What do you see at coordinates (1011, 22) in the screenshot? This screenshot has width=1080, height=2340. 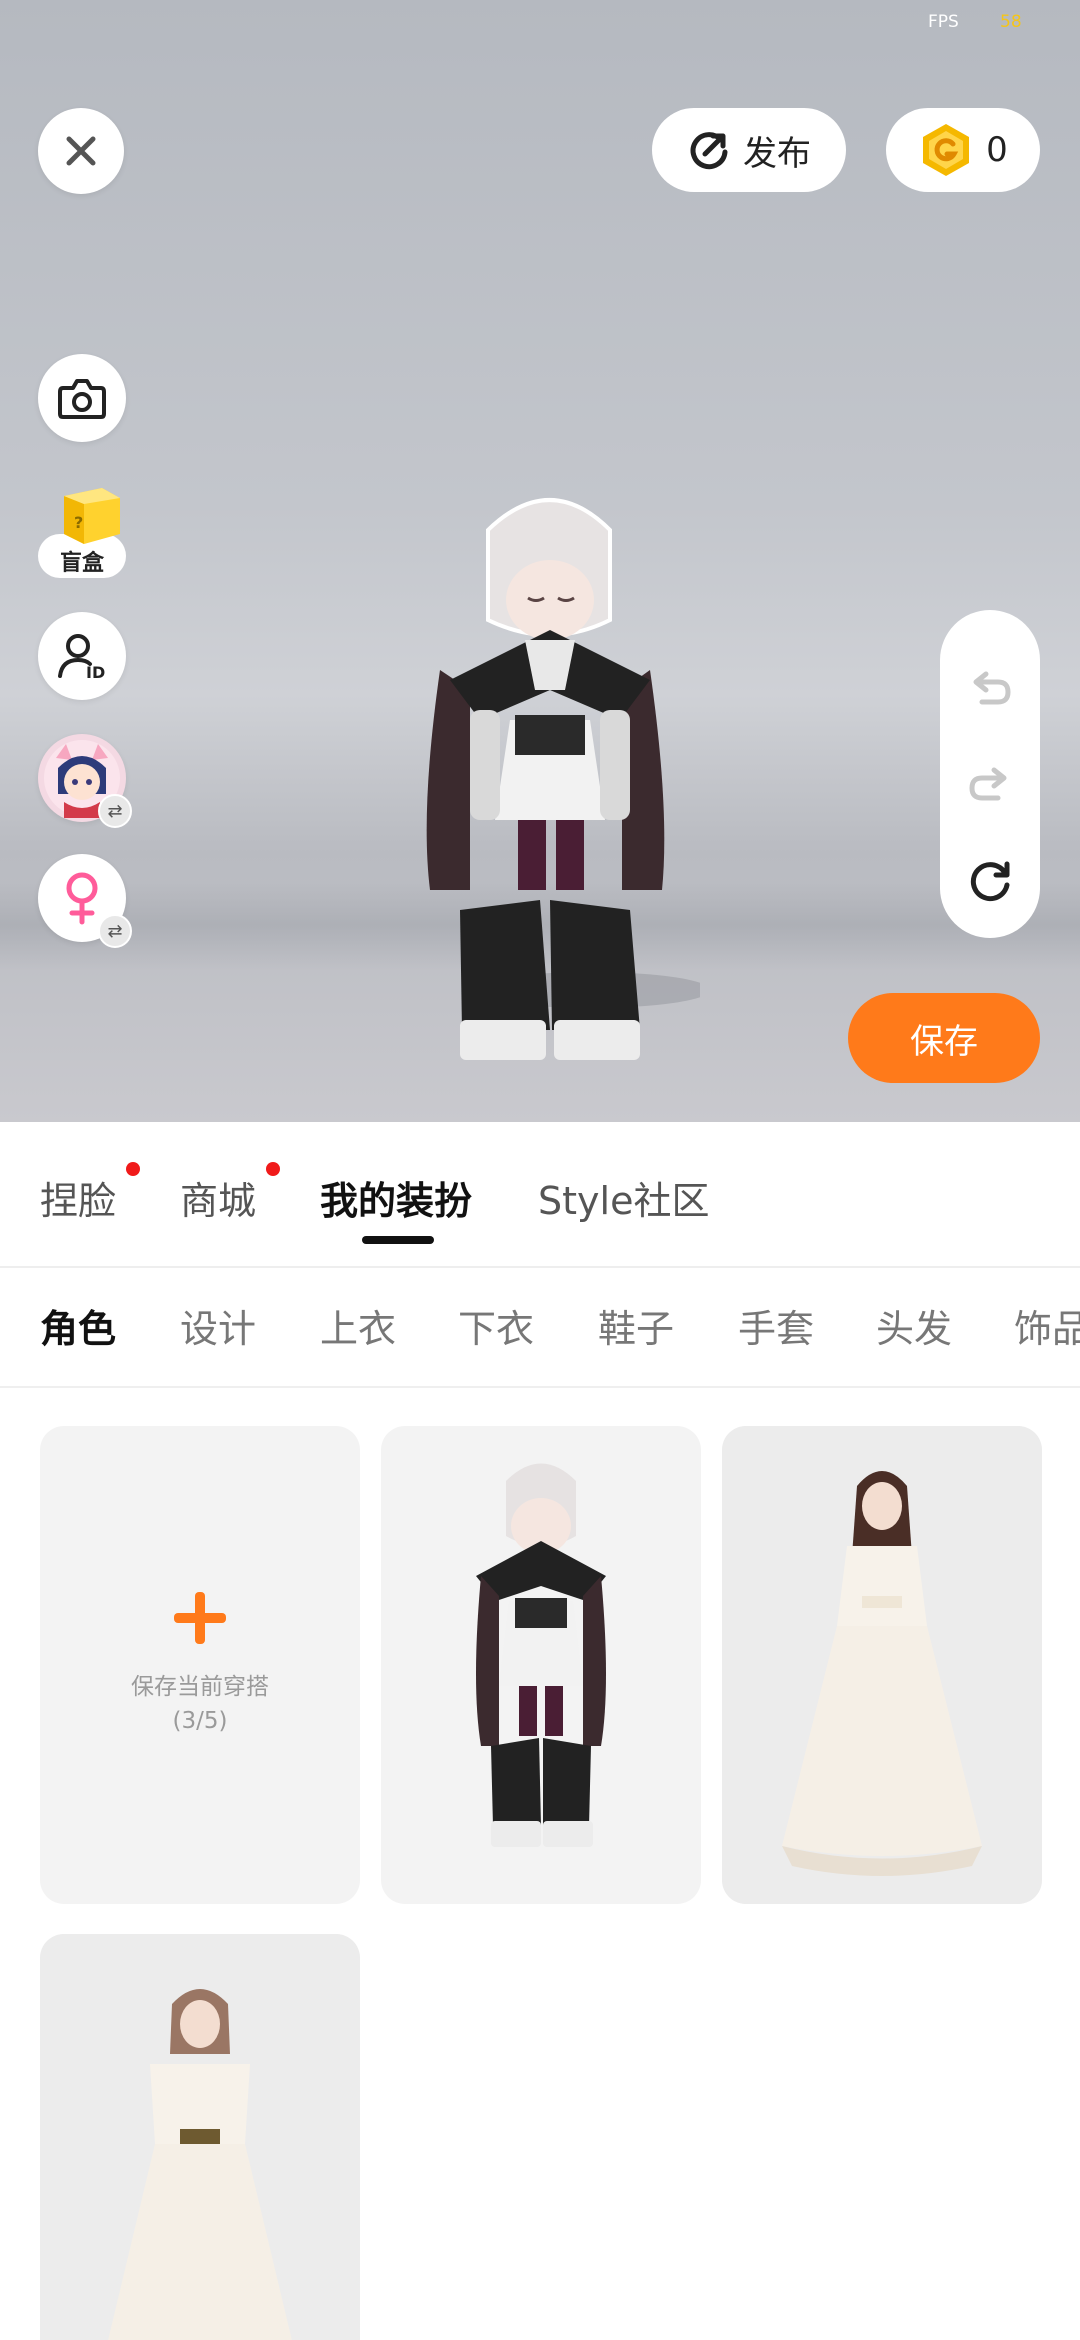 I see `fps-value: 58` at bounding box center [1011, 22].